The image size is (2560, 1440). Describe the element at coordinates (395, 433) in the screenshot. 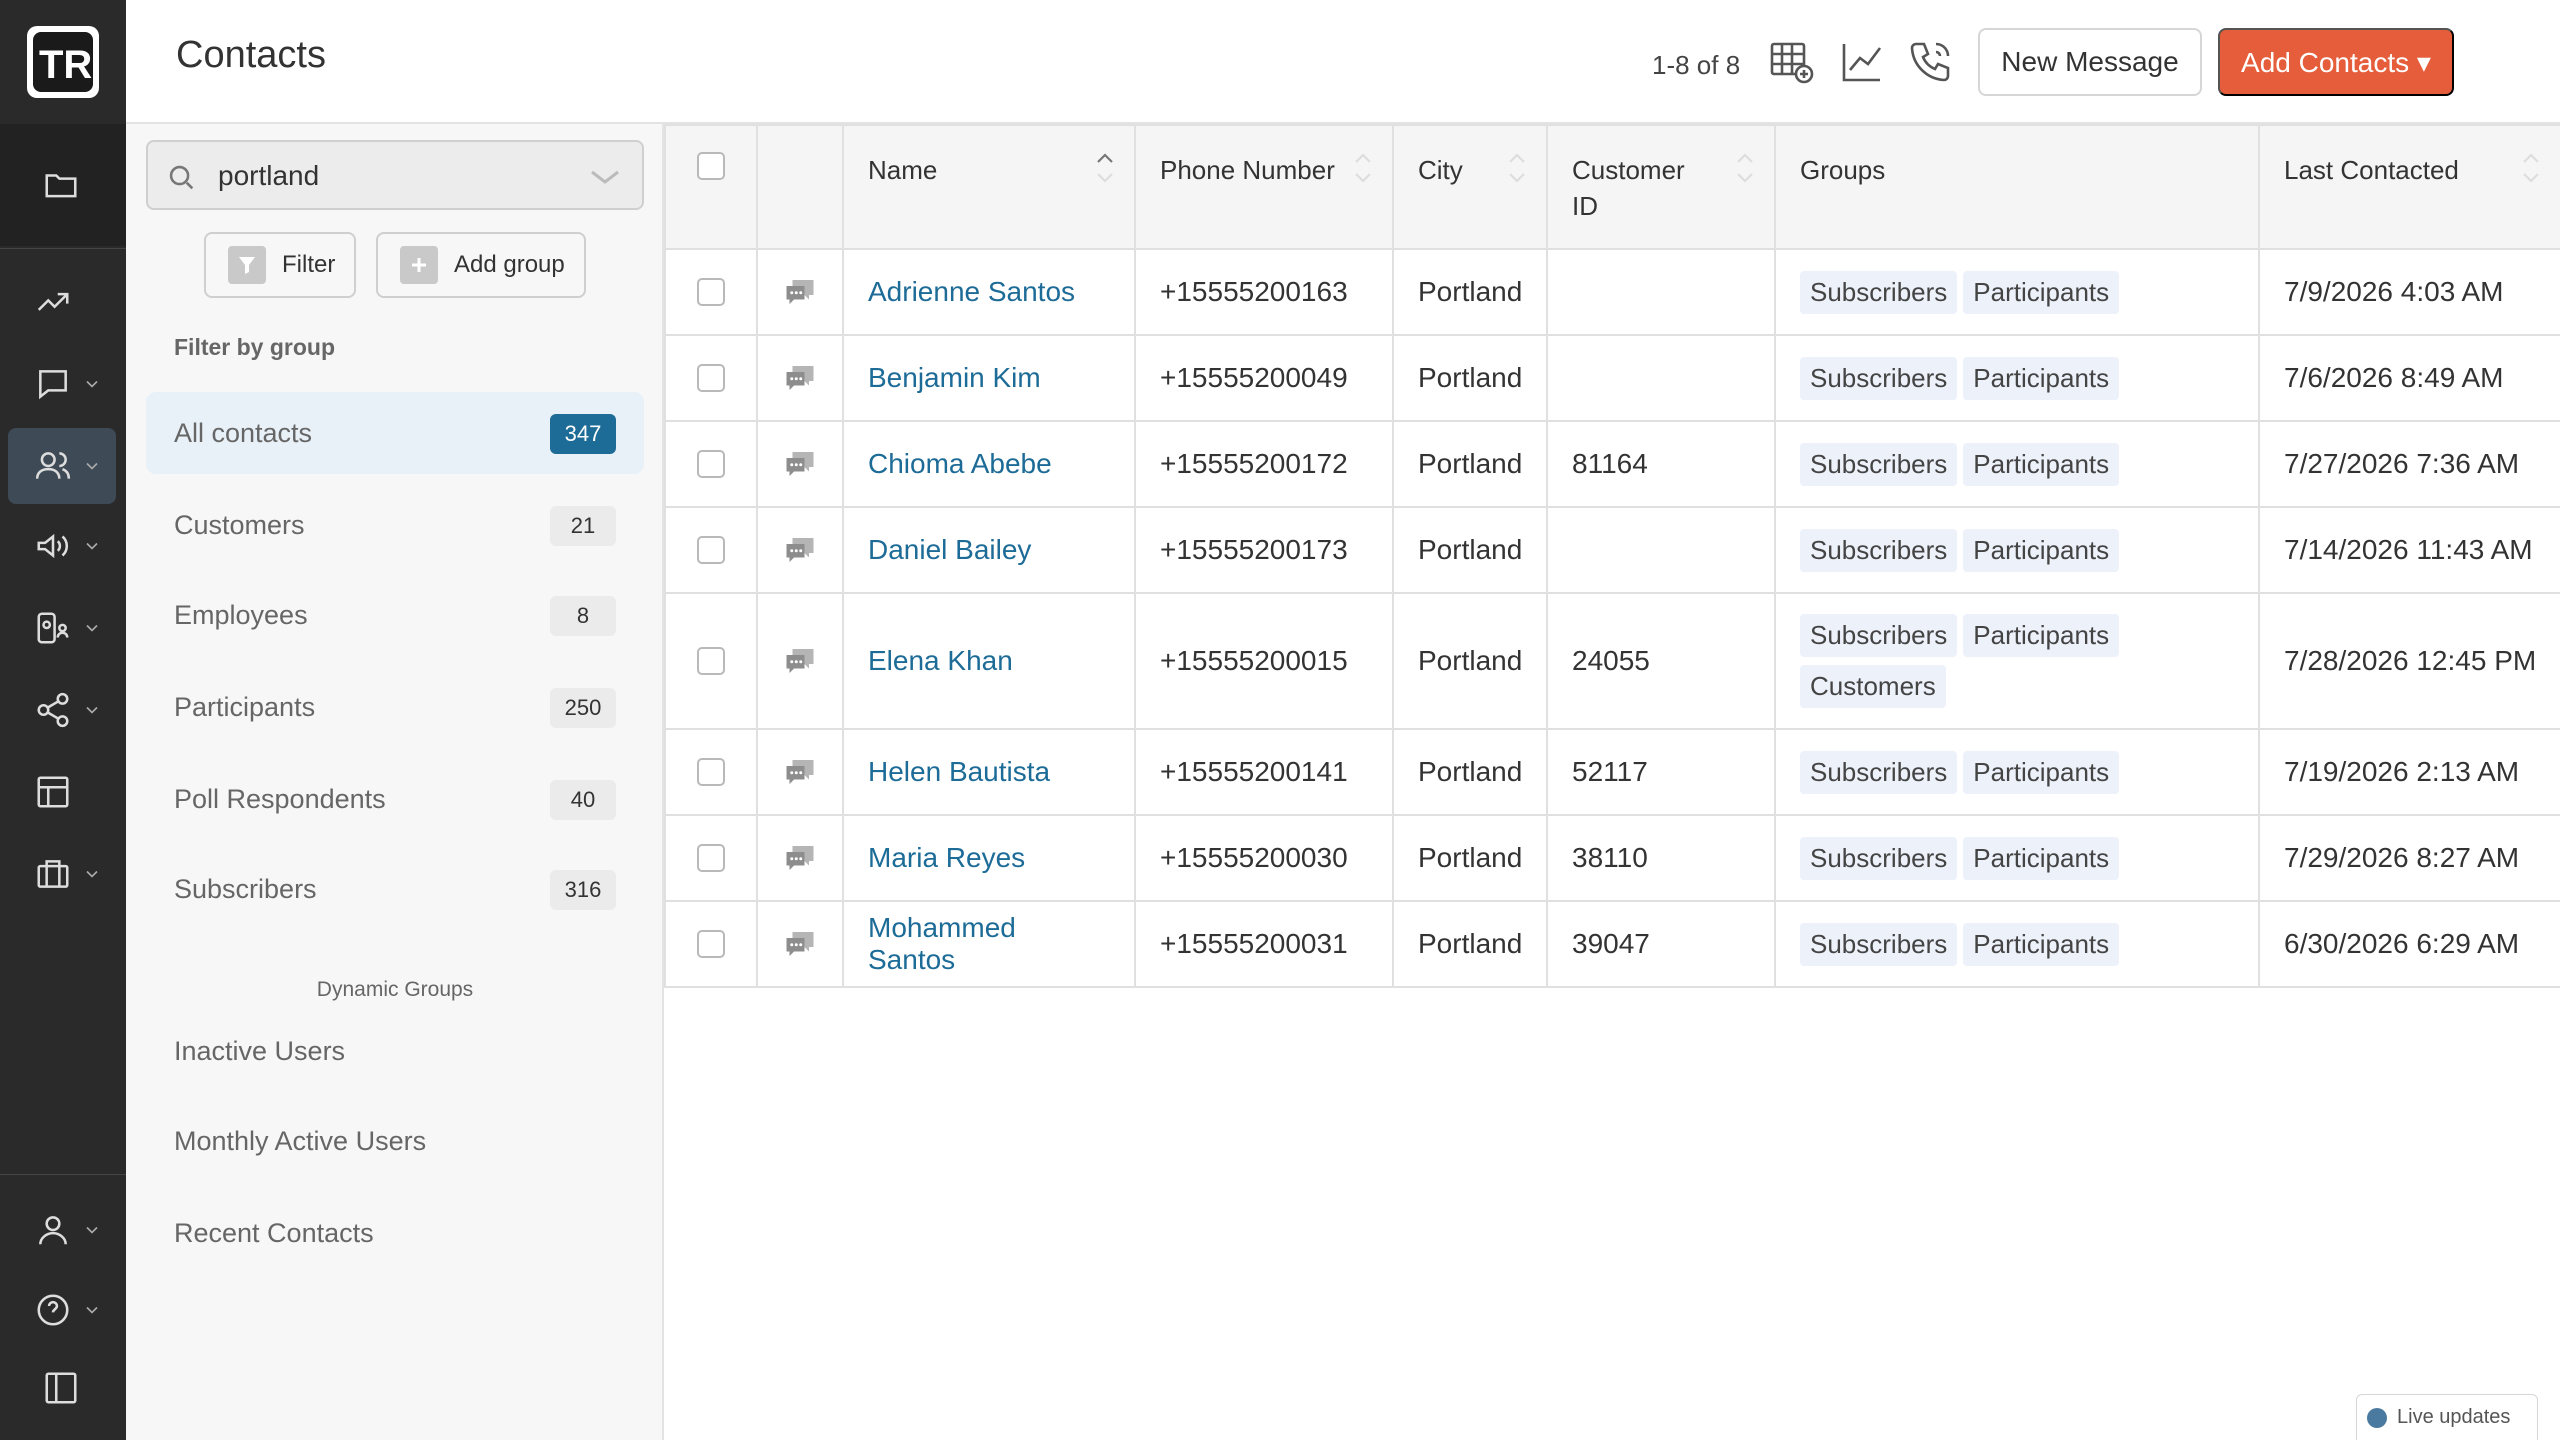

I see `group-item-all-contacts: All contacts 347` at that location.